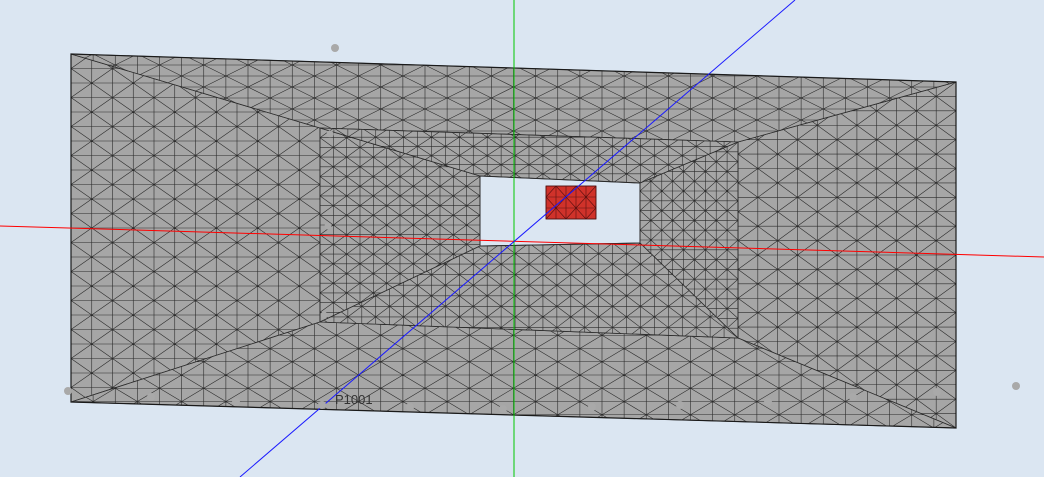  I want to click on highlighted-element, so click(571, 202).